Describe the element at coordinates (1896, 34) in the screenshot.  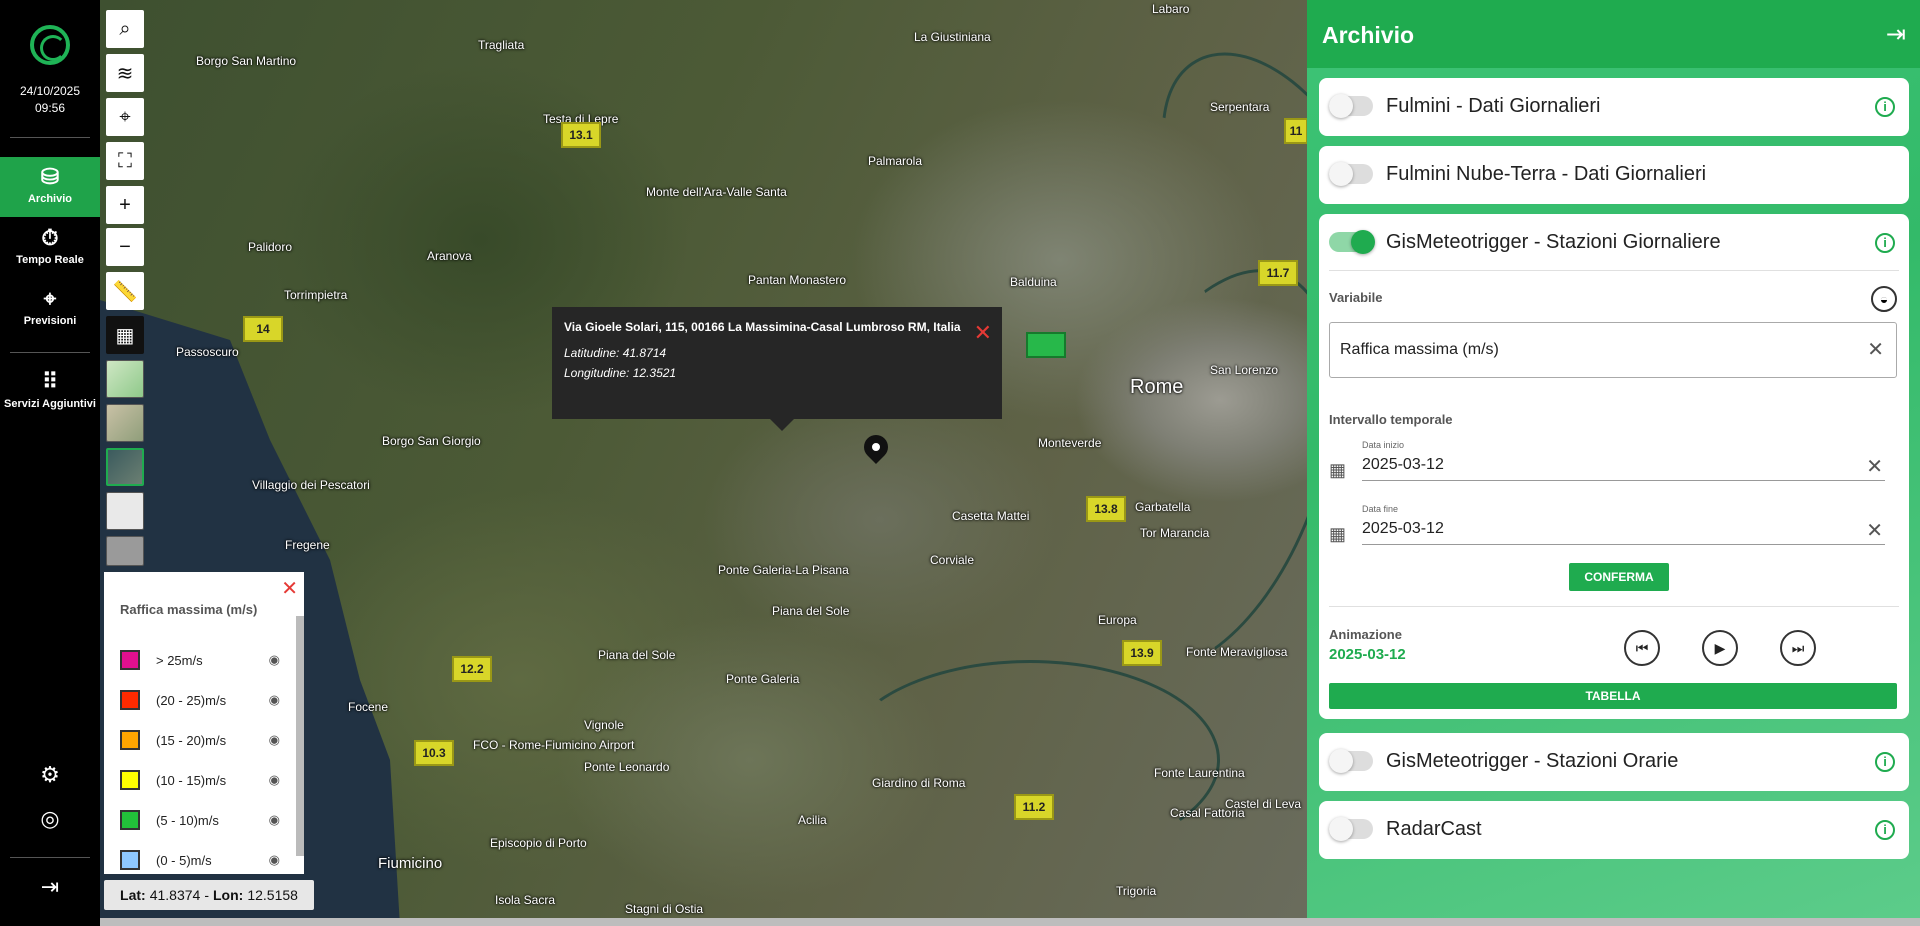
I see `collapse-panel-icon: ⇥` at that location.